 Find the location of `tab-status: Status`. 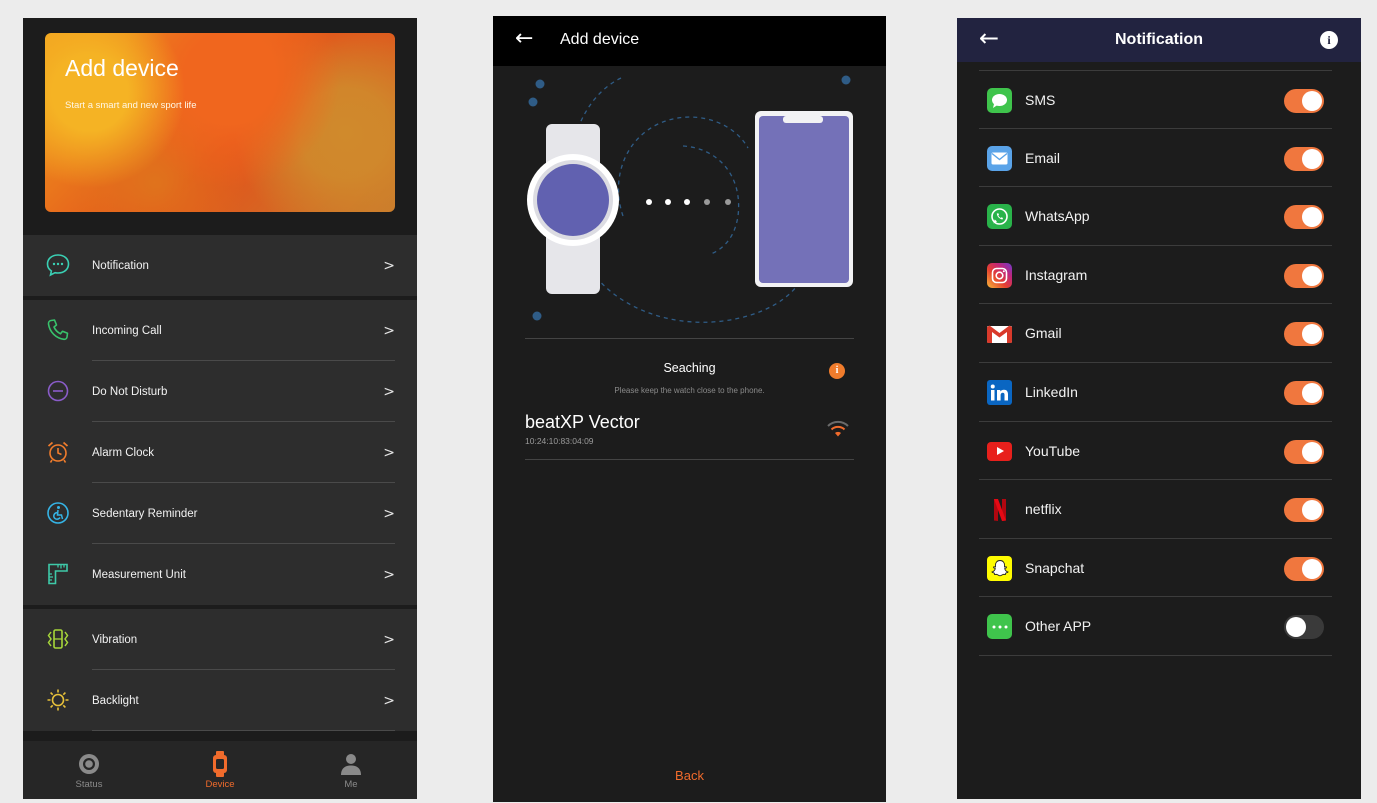

tab-status: Status is located at coordinates (89, 770).